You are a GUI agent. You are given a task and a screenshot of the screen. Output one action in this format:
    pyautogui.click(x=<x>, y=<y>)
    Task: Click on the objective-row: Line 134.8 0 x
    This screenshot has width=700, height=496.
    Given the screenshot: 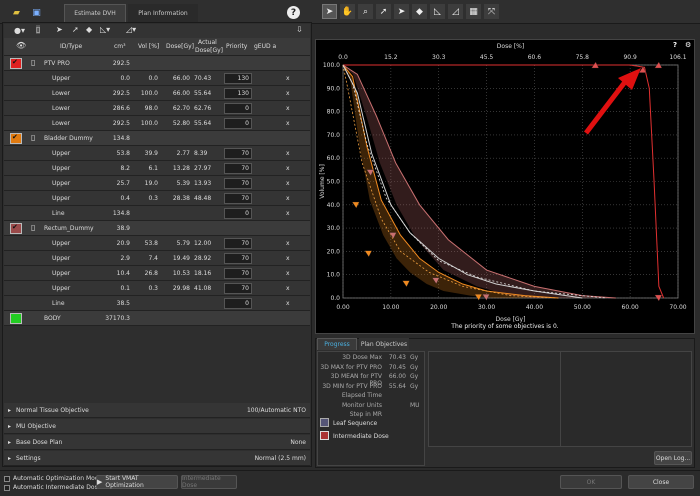 What is the action you would take?
    pyautogui.click(x=157, y=213)
    